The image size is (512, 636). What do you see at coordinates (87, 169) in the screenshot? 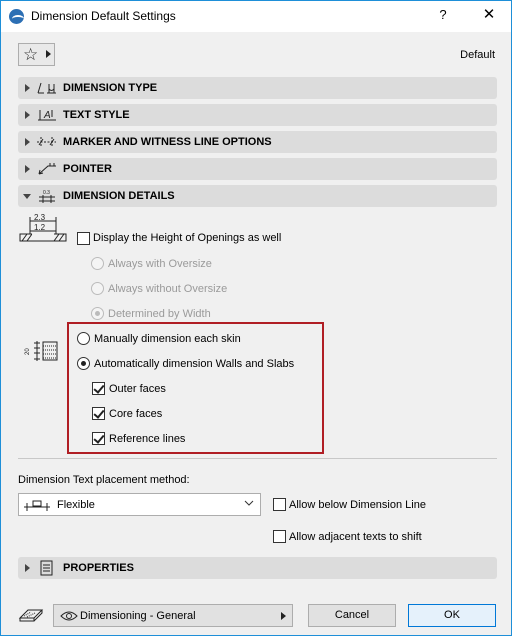
I see `section-label: POINTER` at bounding box center [87, 169].